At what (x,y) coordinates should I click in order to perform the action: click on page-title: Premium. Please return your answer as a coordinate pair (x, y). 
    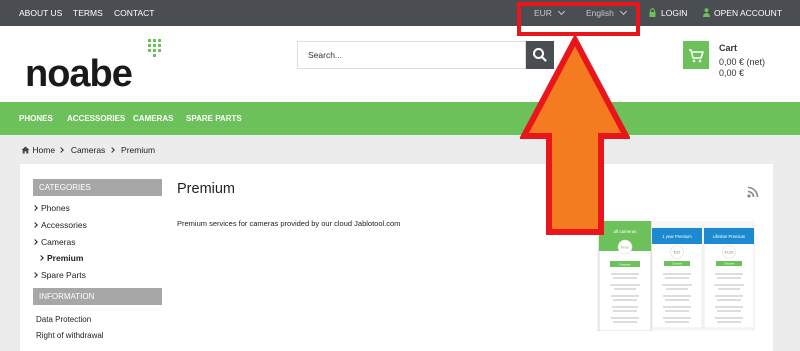
    Looking at the image, I should click on (206, 189).